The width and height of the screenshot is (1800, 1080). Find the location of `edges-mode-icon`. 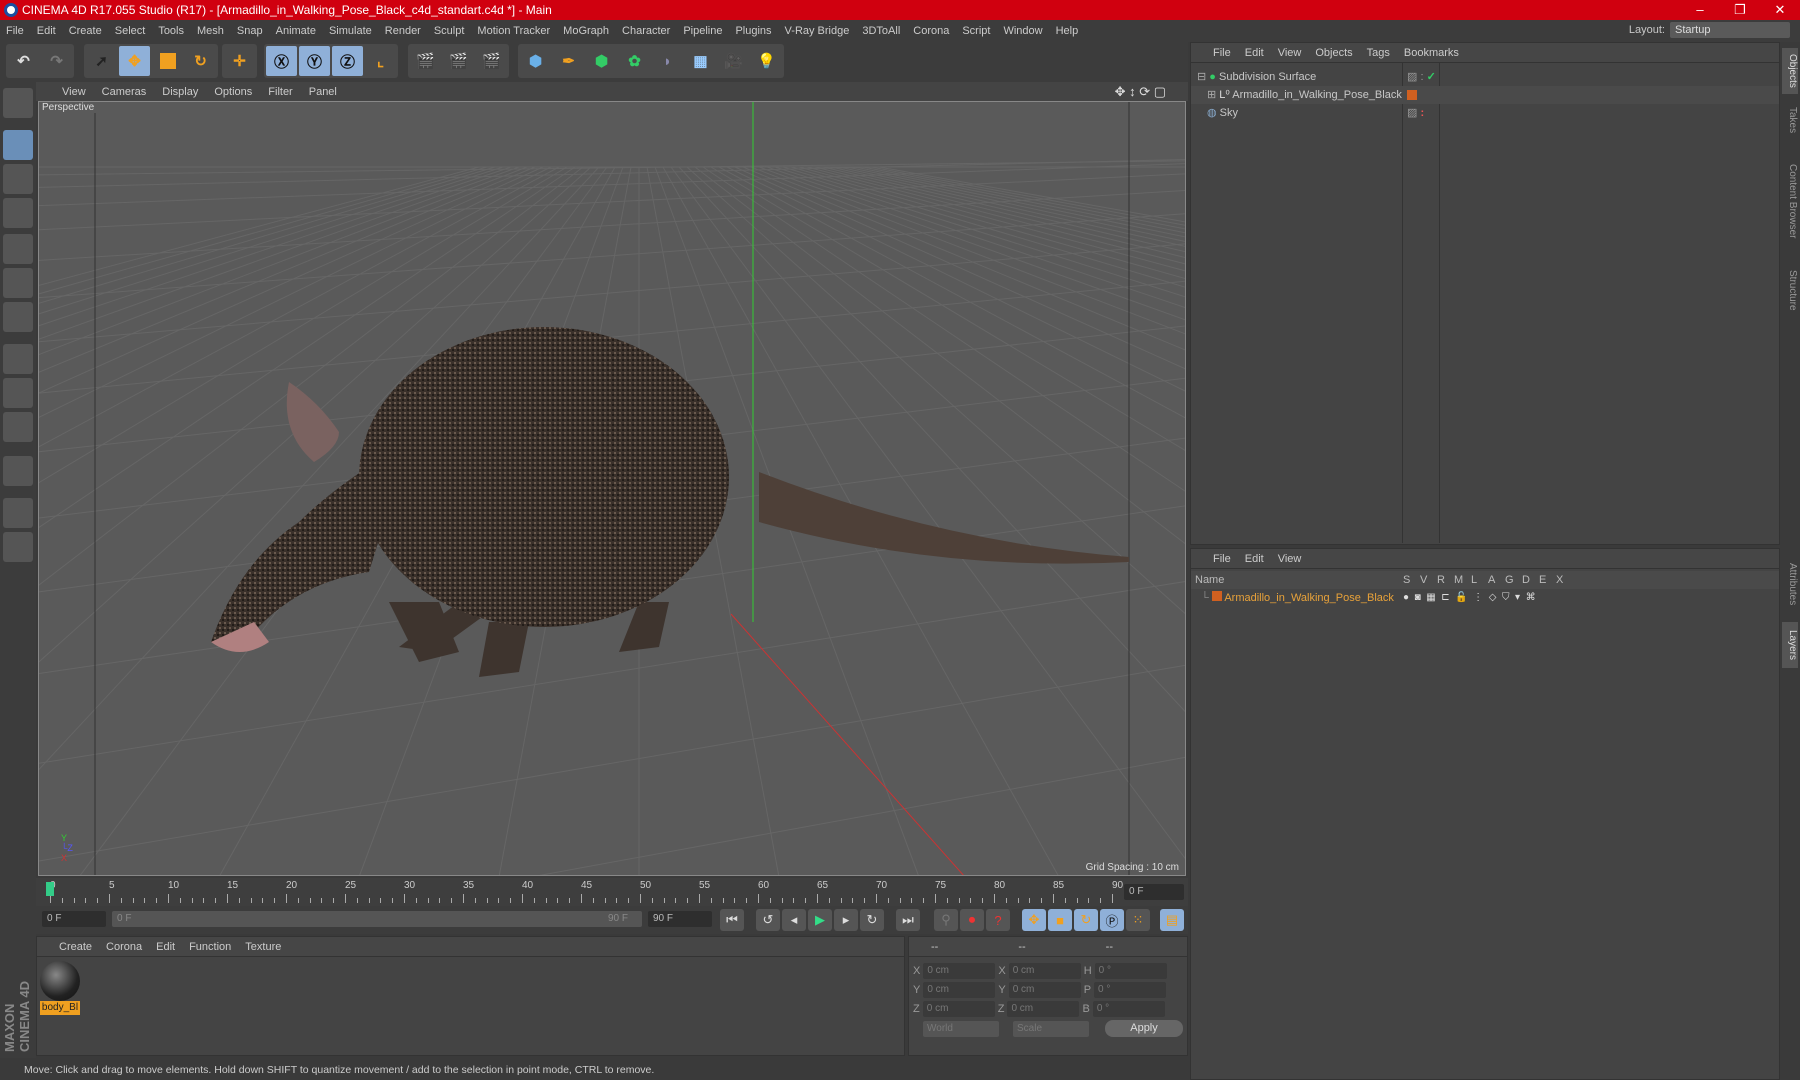

edges-mode-icon is located at coordinates (18, 283).